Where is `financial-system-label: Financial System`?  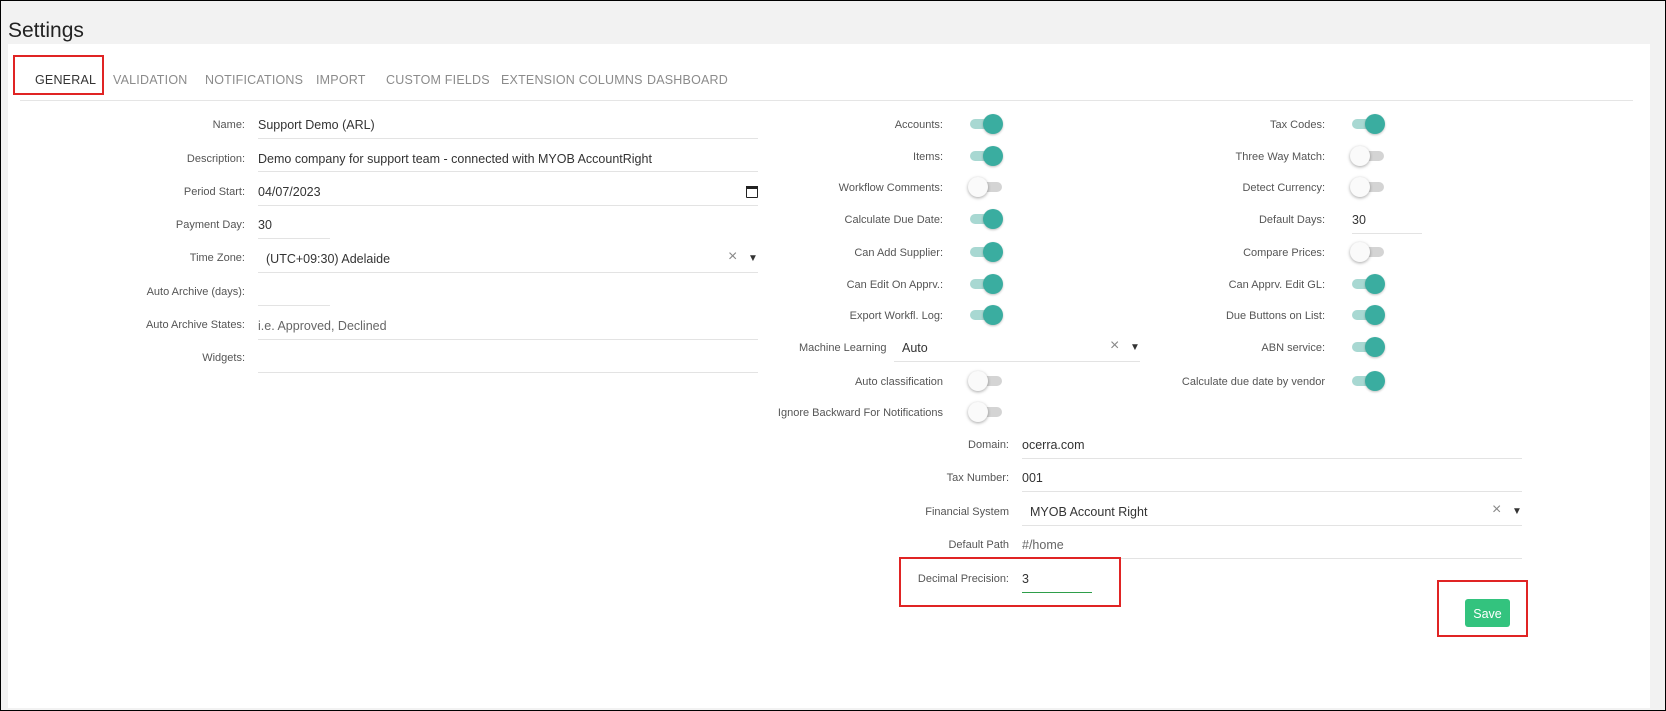 financial-system-label: Financial System is located at coordinates (967, 512).